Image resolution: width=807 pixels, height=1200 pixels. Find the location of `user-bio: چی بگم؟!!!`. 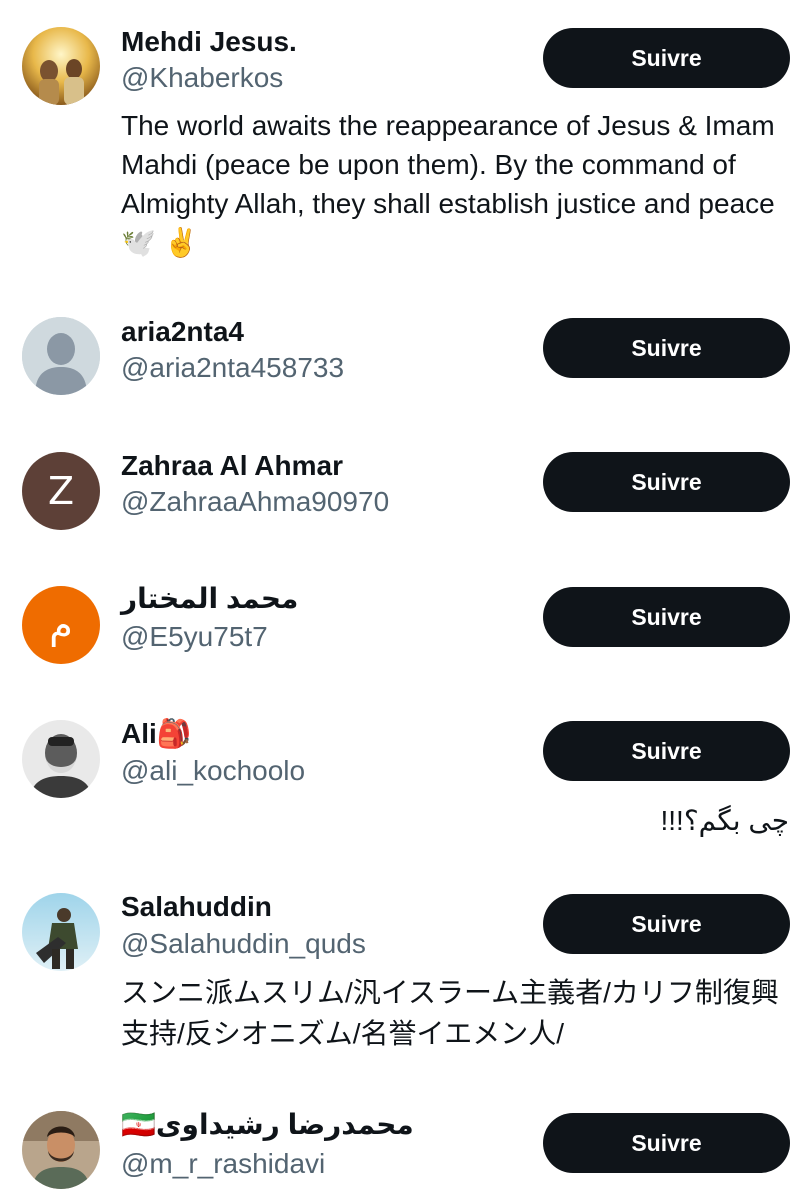

user-bio: چی بگم؟!!! is located at coordinates (724, 820).